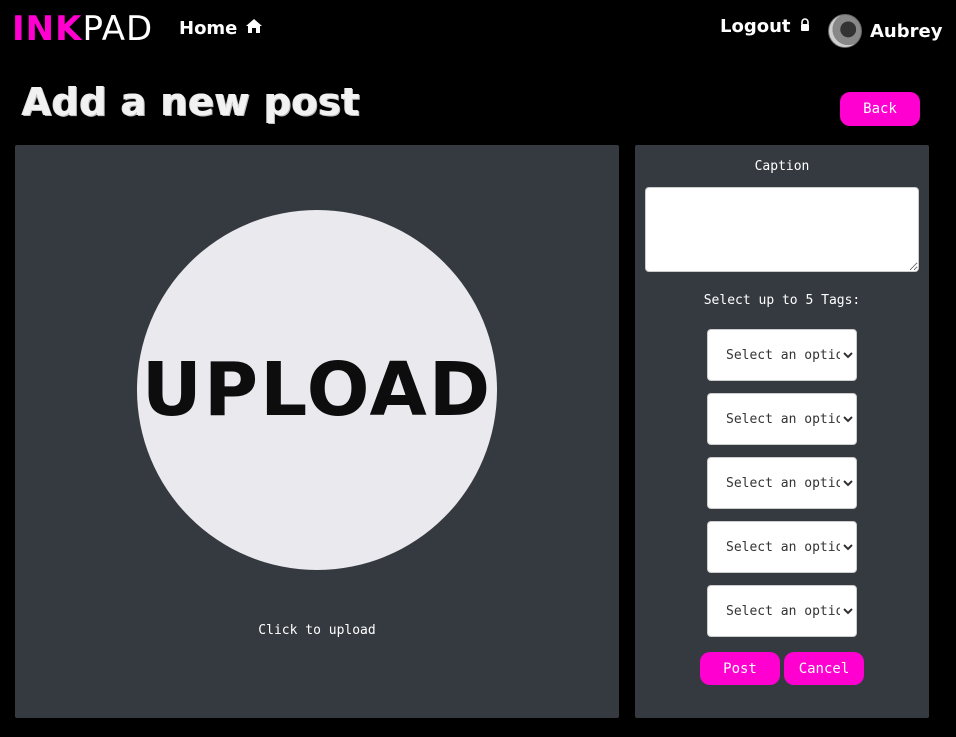 The height and width of the screenshot is (737, 956). I want to click on tag-select-4: Select an option, so click(782, 547).